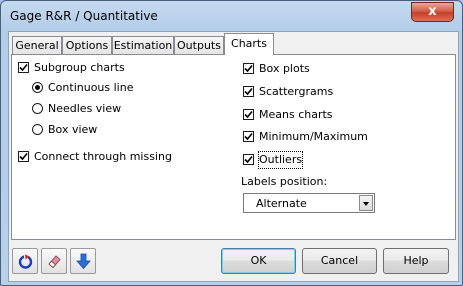 The image size is (463, 286). What do you see at coordinates (366, 203) in the screenshot?
I see `chevron-down-icon` at bounding box center [366, 203].